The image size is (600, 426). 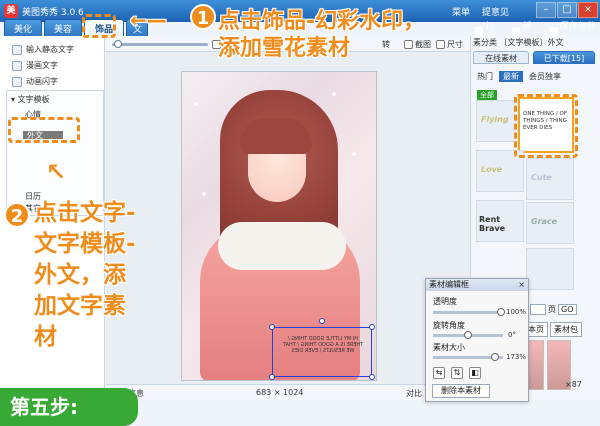 What do you see at coordinates (449, 325) in the screenshot?
I see `rotate-label: 旋转角度` at bounding box center [449, 325].